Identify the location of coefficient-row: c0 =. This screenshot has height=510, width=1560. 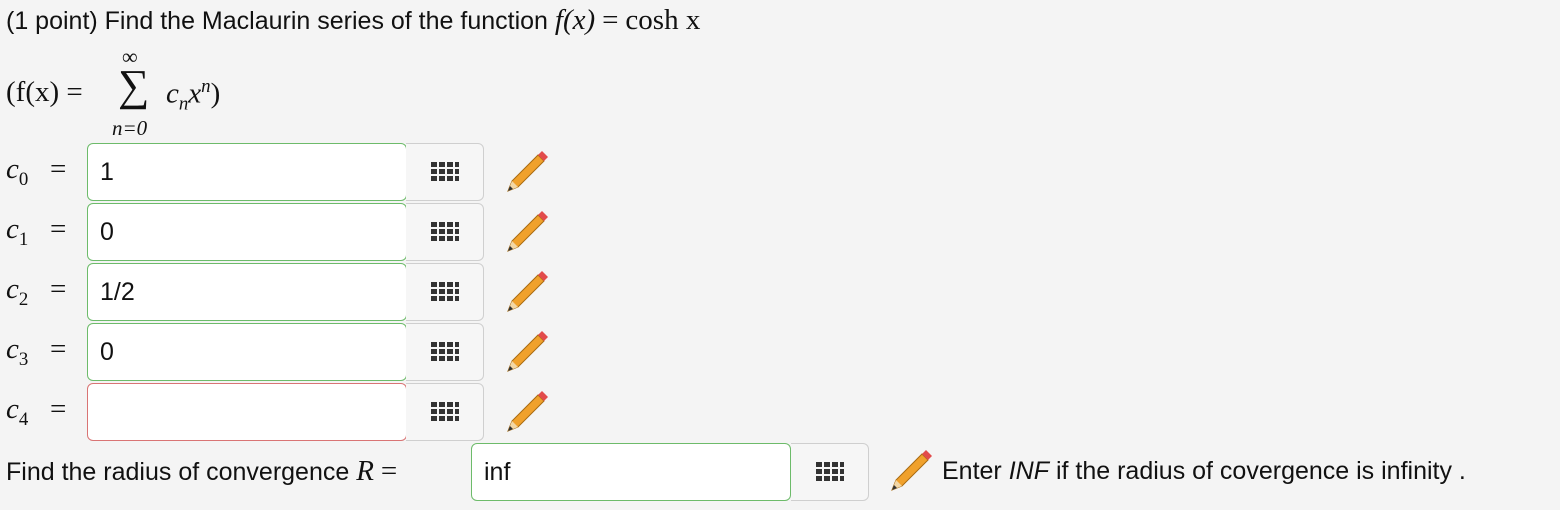
(300, 173).